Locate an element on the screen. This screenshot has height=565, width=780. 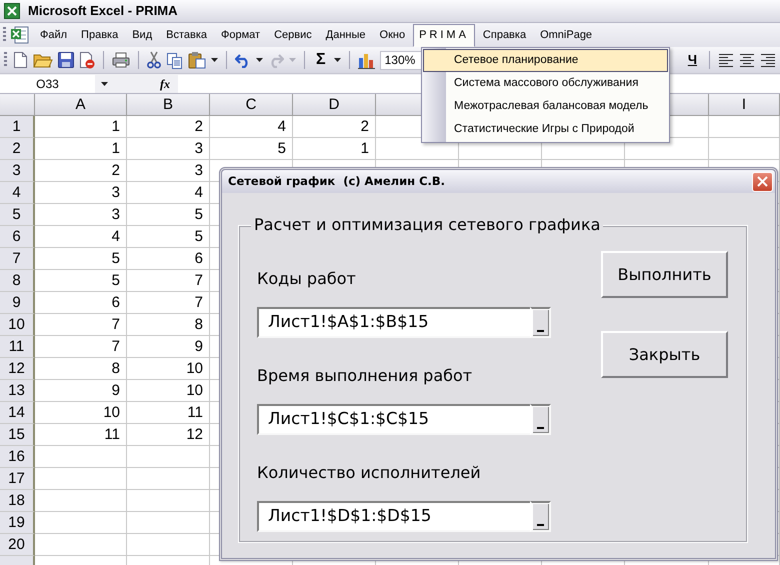
field-label: Коды работ is located at coordinates (307, 279).